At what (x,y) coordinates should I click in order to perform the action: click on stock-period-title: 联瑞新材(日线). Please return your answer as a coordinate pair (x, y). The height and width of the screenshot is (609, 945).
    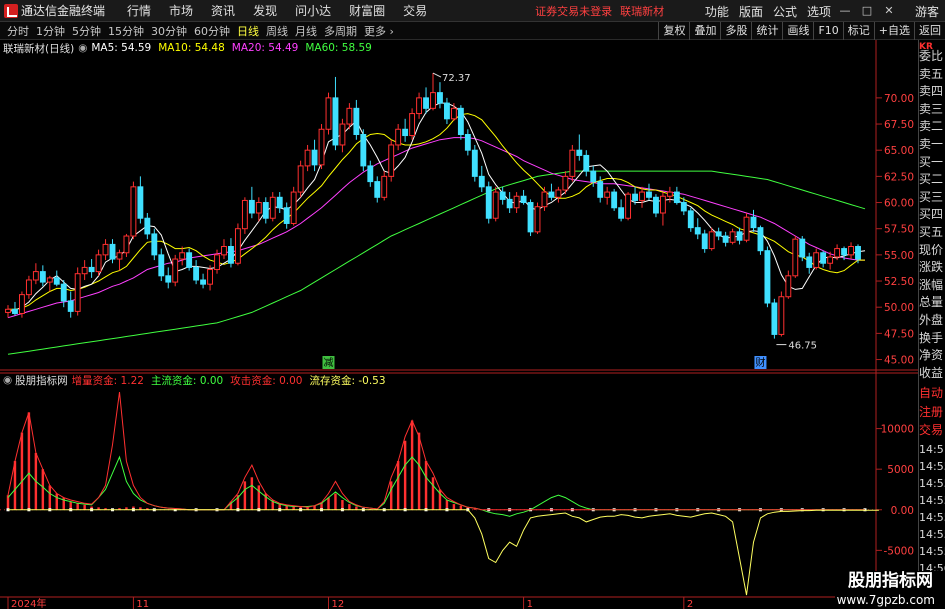
    Looking at the image, I should click on (39, 48).